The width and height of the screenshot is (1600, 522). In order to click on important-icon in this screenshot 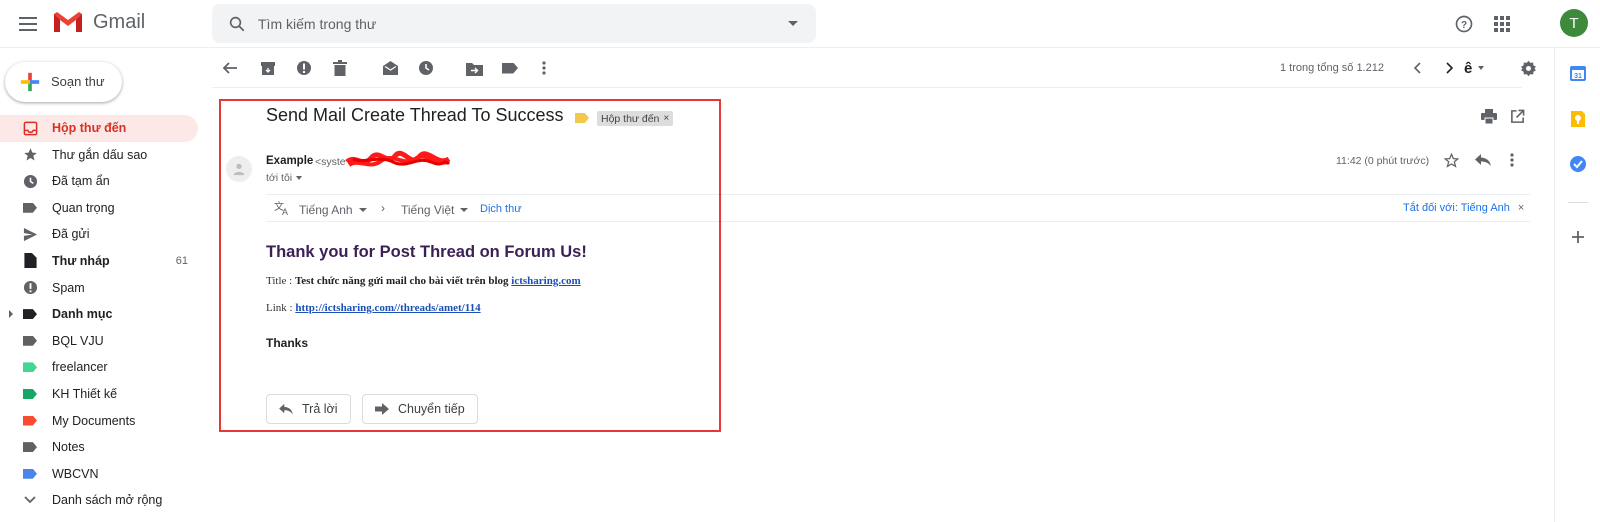, I will do `click(30, 208)`.